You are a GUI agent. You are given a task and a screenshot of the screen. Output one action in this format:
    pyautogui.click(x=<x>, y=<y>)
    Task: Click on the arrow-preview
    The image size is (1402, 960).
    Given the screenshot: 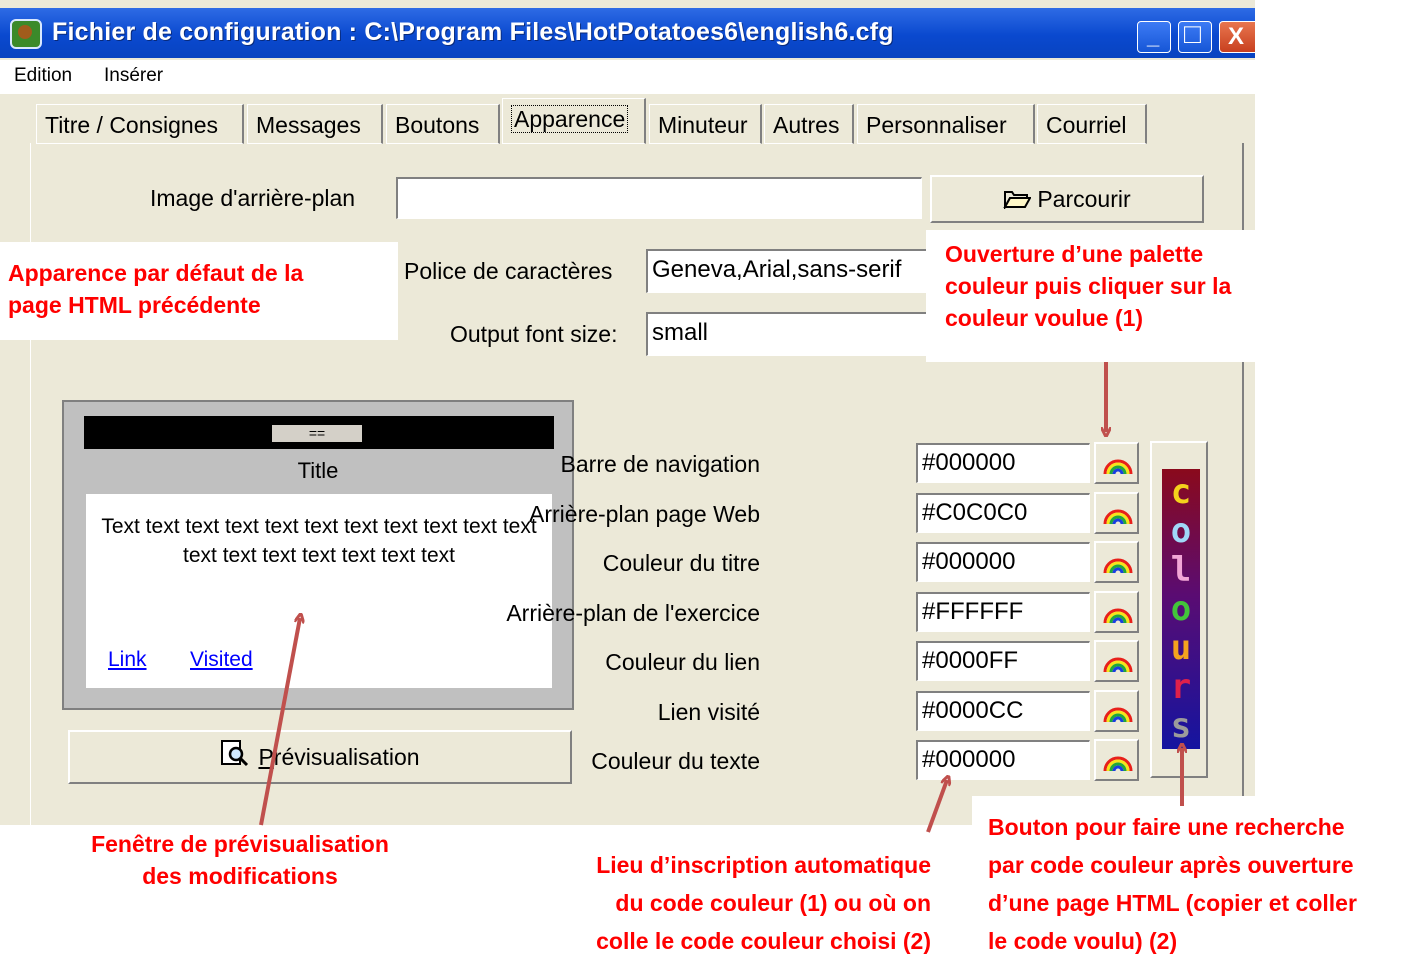 What is the action you would take?
    pyautogui.click(x=279, y=722)
    